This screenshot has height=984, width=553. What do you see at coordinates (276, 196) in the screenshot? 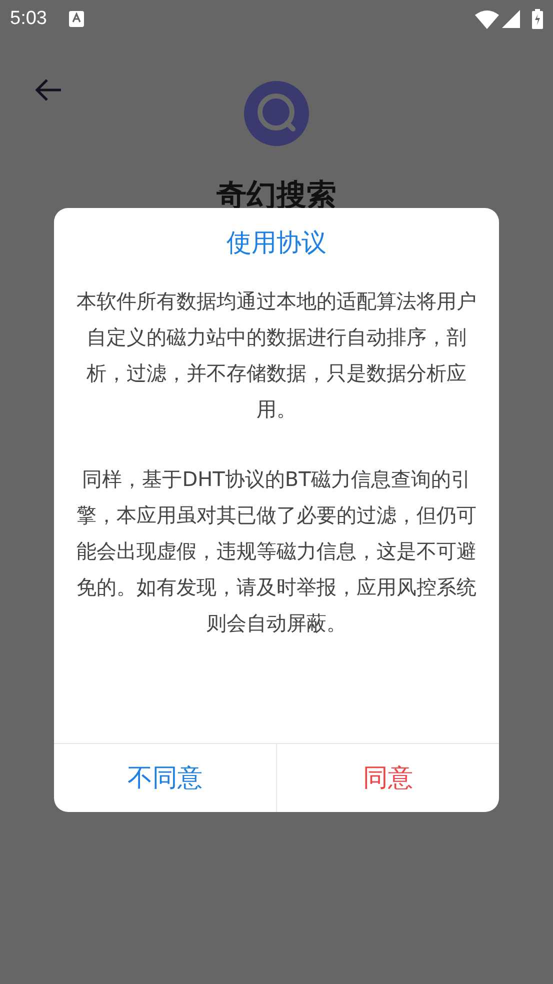
I see `app-title: 奇幻搜索` at bounding box center [276, 196].